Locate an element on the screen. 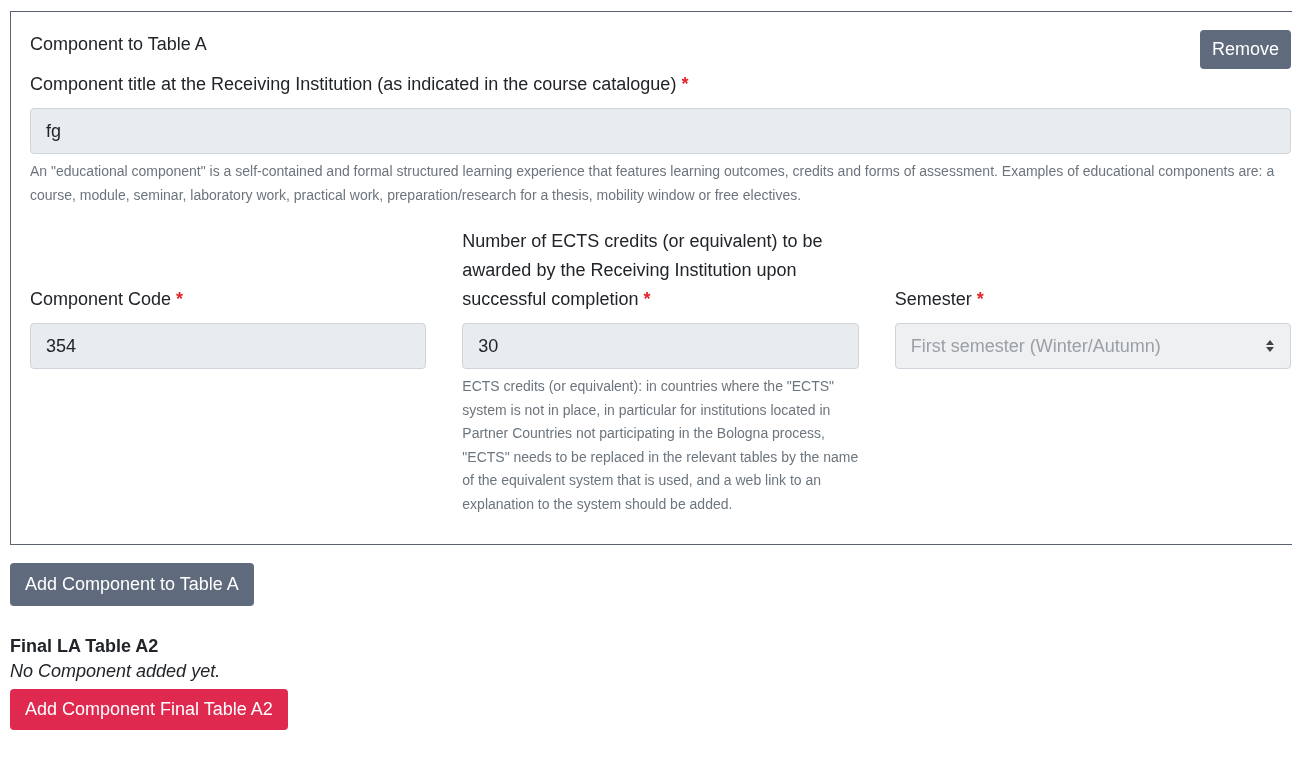  title-input: fg is located at coordinates (660, 131).